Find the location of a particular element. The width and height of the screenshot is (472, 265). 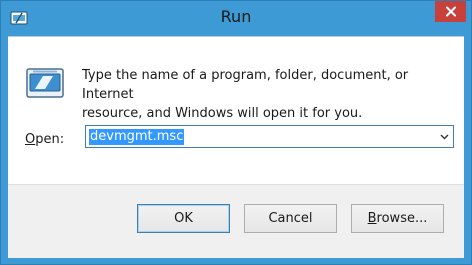

title-bar: Run is located at coordinates (236, 18).